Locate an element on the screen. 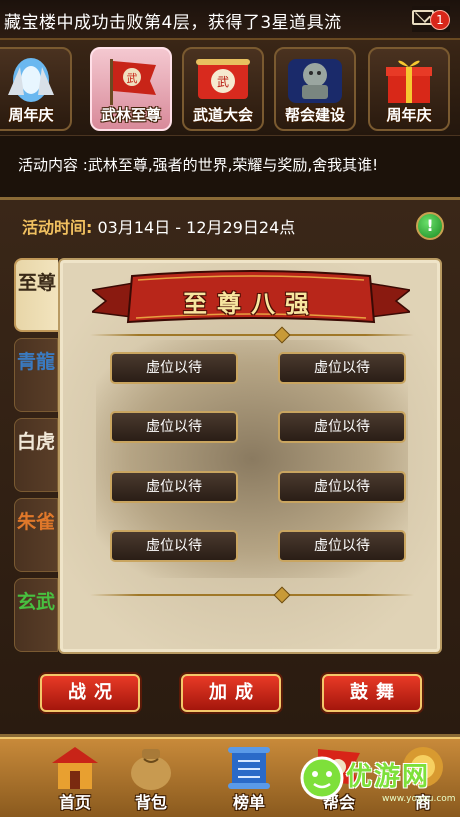 The height and width of the screenshot is (817, 460). activity-time-row: 活动时间: 03月14日 - 12月29日24点 is located at coordinates (158, 226).